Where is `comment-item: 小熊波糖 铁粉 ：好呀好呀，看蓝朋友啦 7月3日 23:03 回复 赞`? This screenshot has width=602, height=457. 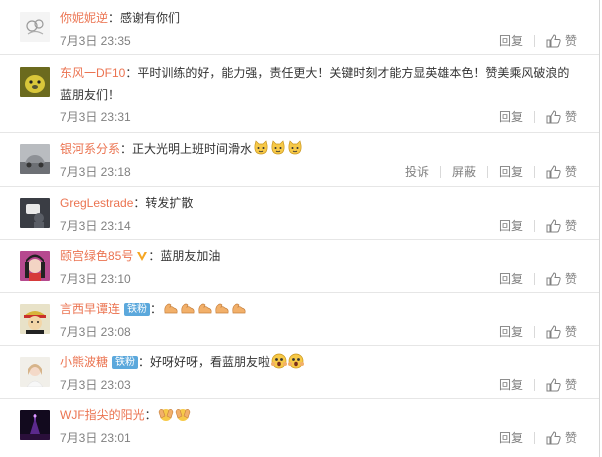 comment-item: 小熊波糖 铁粉 ：好呀好呀，看蓝朋友啦 7月3日 23:03 回复 赞 is located at coordinates (299, 372).